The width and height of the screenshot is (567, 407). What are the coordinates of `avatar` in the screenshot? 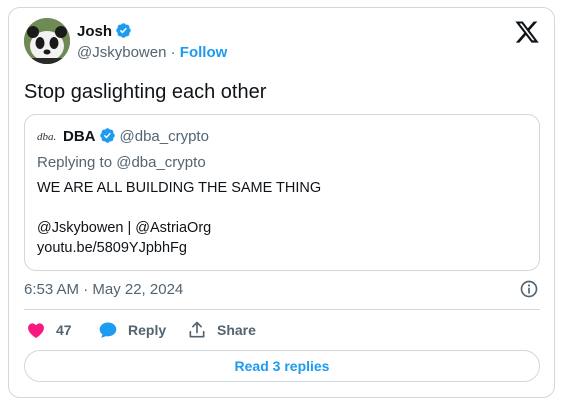 It's located at (47, 41).